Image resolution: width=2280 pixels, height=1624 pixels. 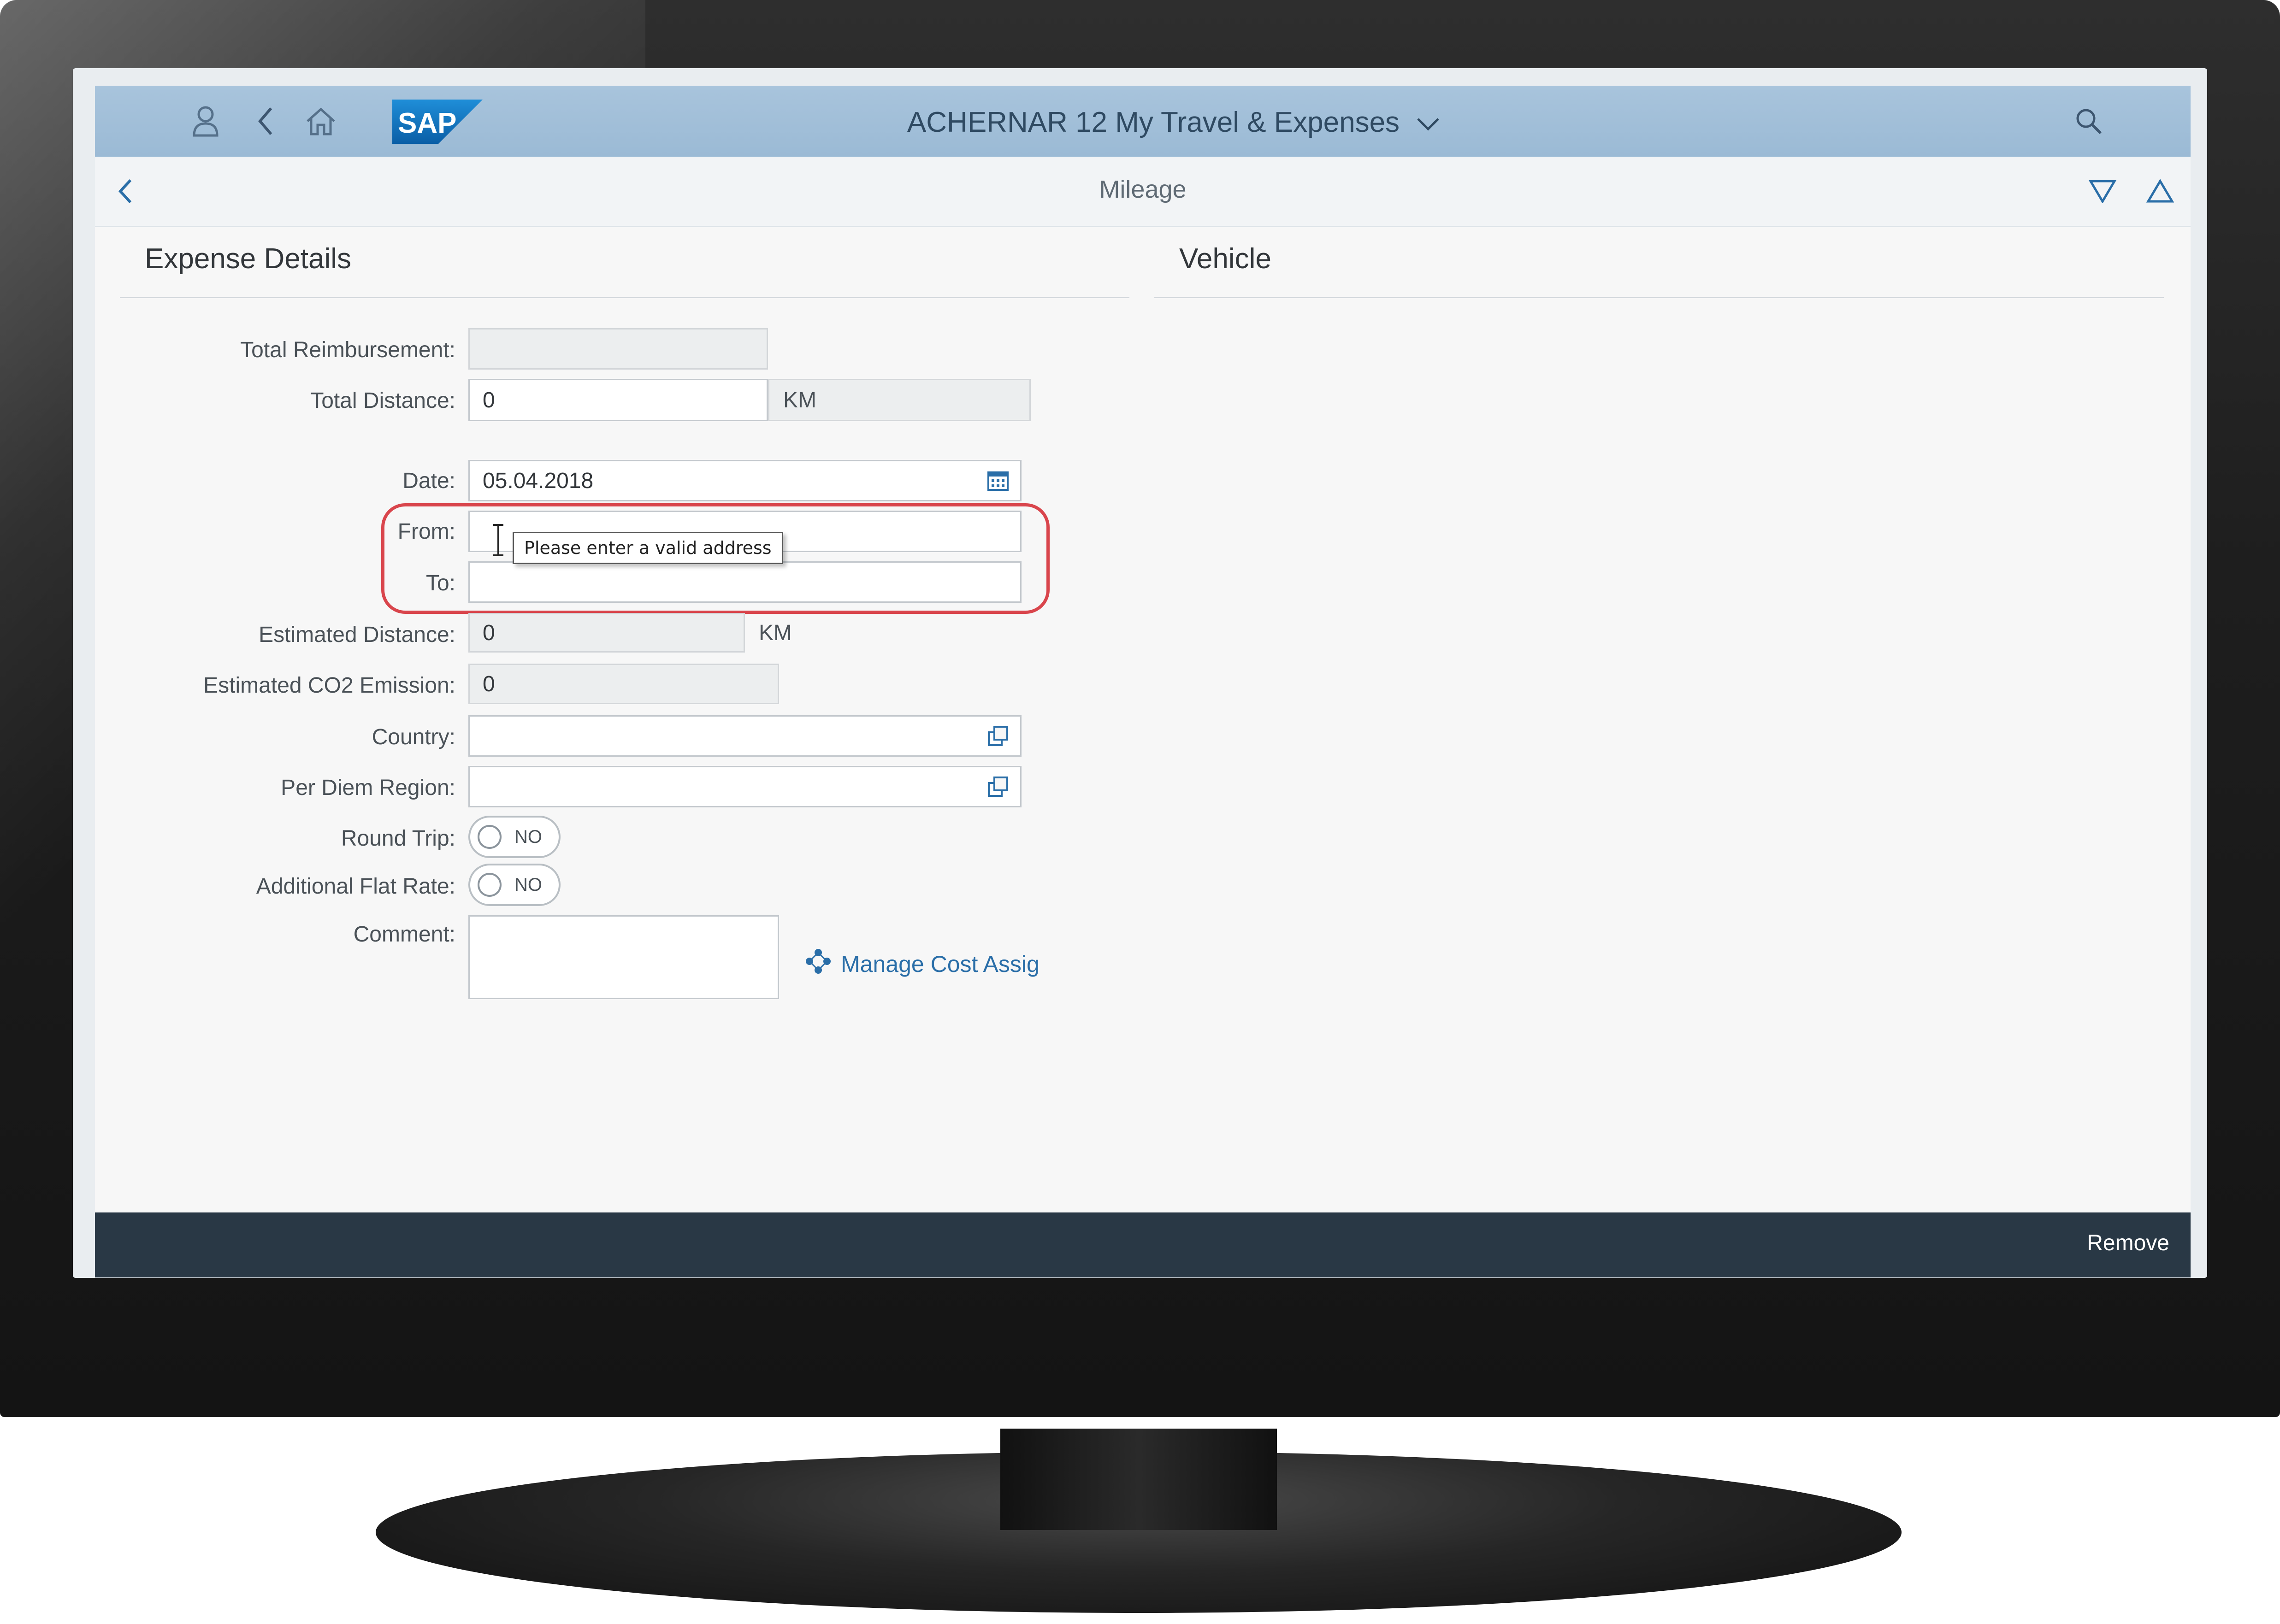 What do you see at coordinates (539, 480) in the screenshot?
I see `date-value: 05.04.2018` at bounding box center [539, 480].